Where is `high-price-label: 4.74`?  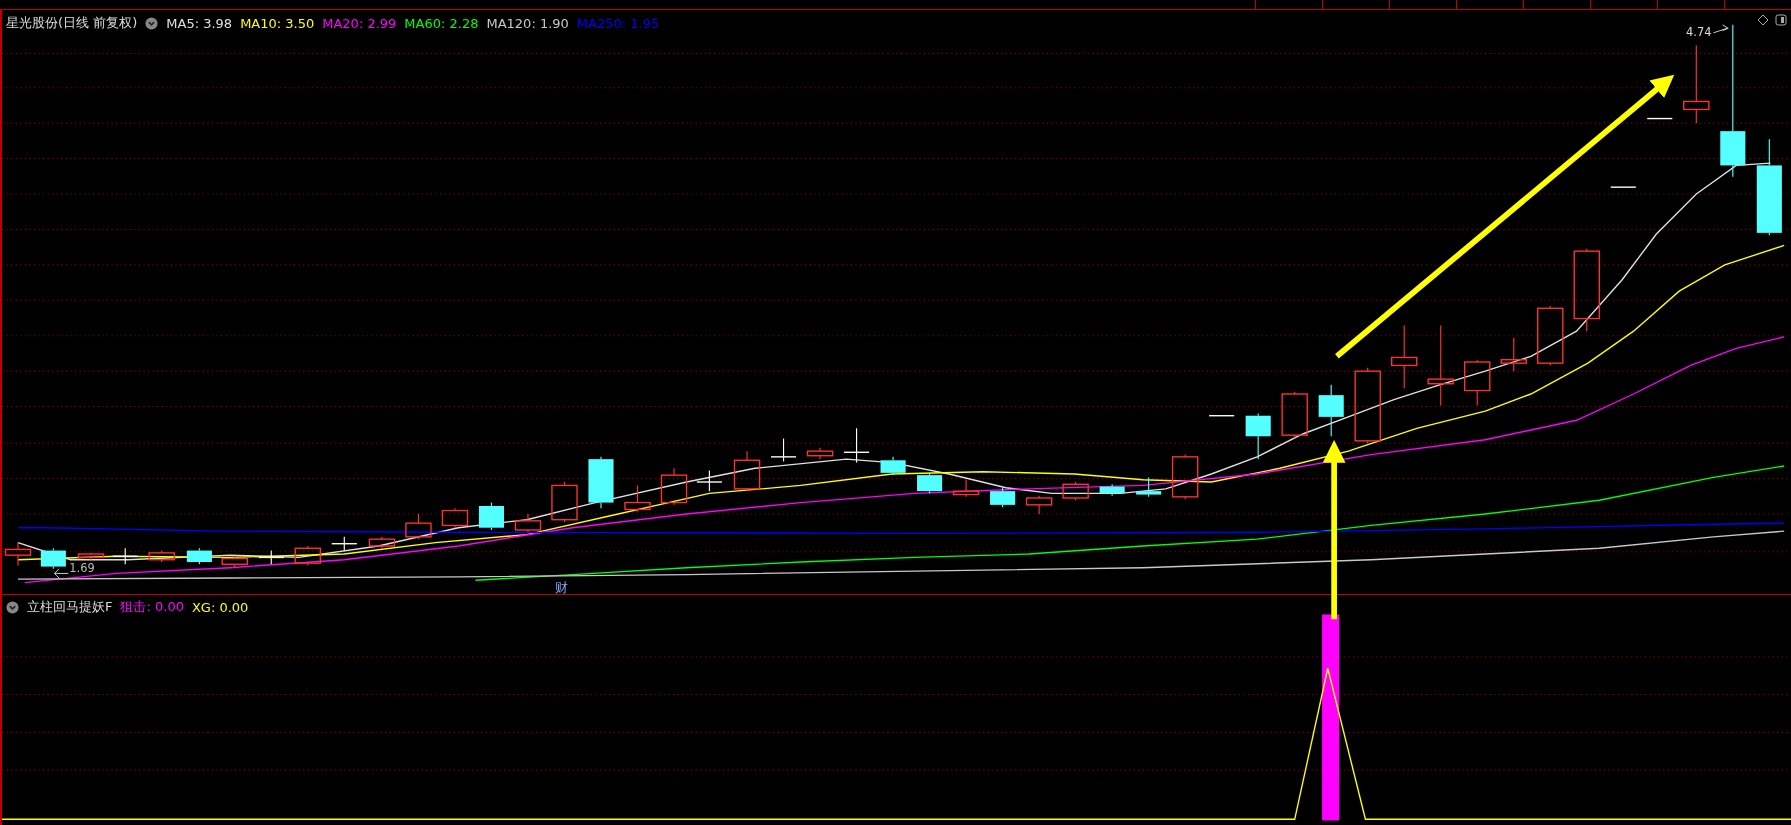
high-price-label: 4.74 is located at coordinates (1699, 32).